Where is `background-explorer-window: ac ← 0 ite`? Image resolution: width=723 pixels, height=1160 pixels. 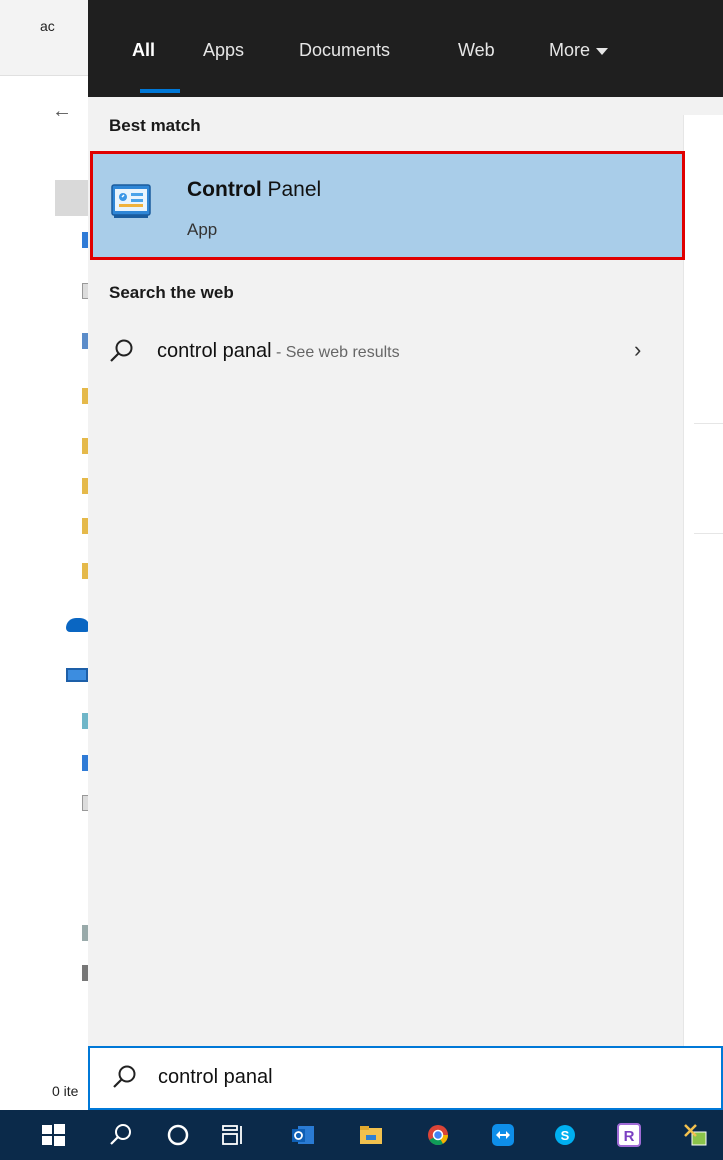
background-explorer-window: ac ← 0 ite is located at coordinates (45, 555).